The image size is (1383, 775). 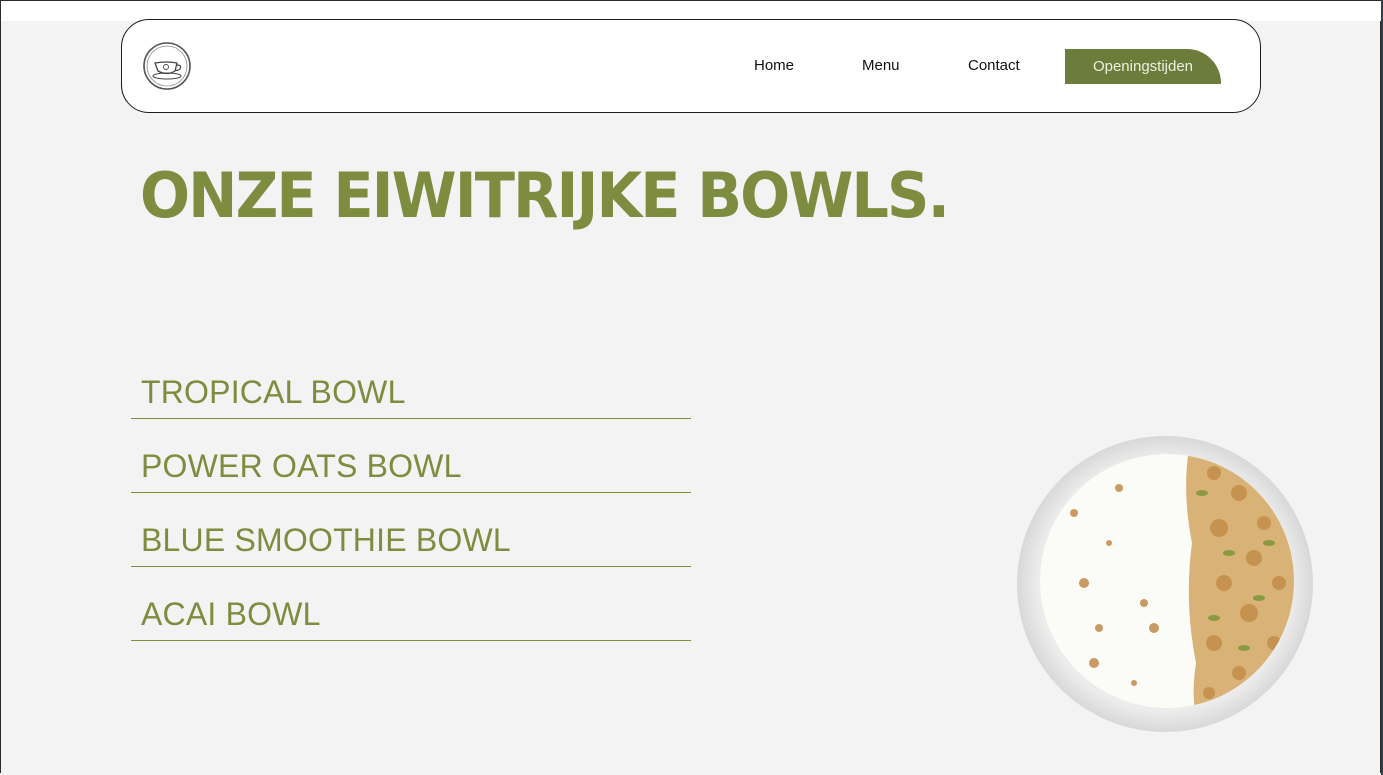 I want to click on bowl-item-blue-smoothie: BLUE SMOOTHIE BOWL, so click(x=411, y=541).